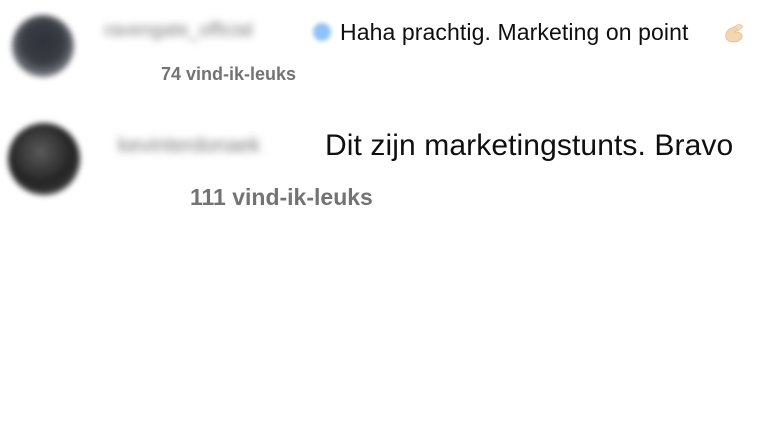 The height and width of the screenshot is (428, 760). I want to click on comment-text: Haha prachtig. Marketing on point, so click(514, 32).